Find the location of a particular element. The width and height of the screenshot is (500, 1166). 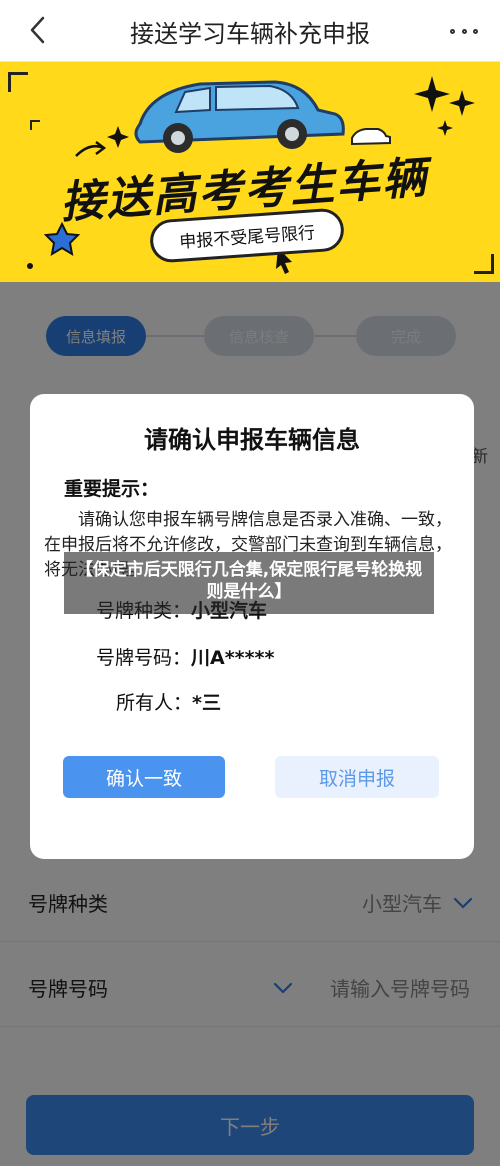

info-owner: 所有人：*三 is located at coordinates (168, 701).